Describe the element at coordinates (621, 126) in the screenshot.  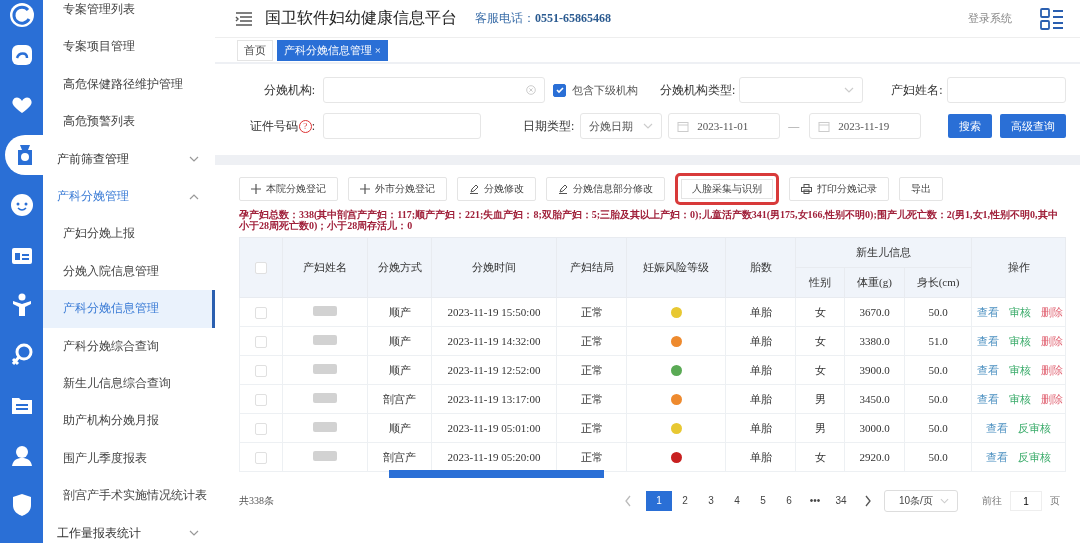
I see `date-type-select: 分娩日期` at that location.